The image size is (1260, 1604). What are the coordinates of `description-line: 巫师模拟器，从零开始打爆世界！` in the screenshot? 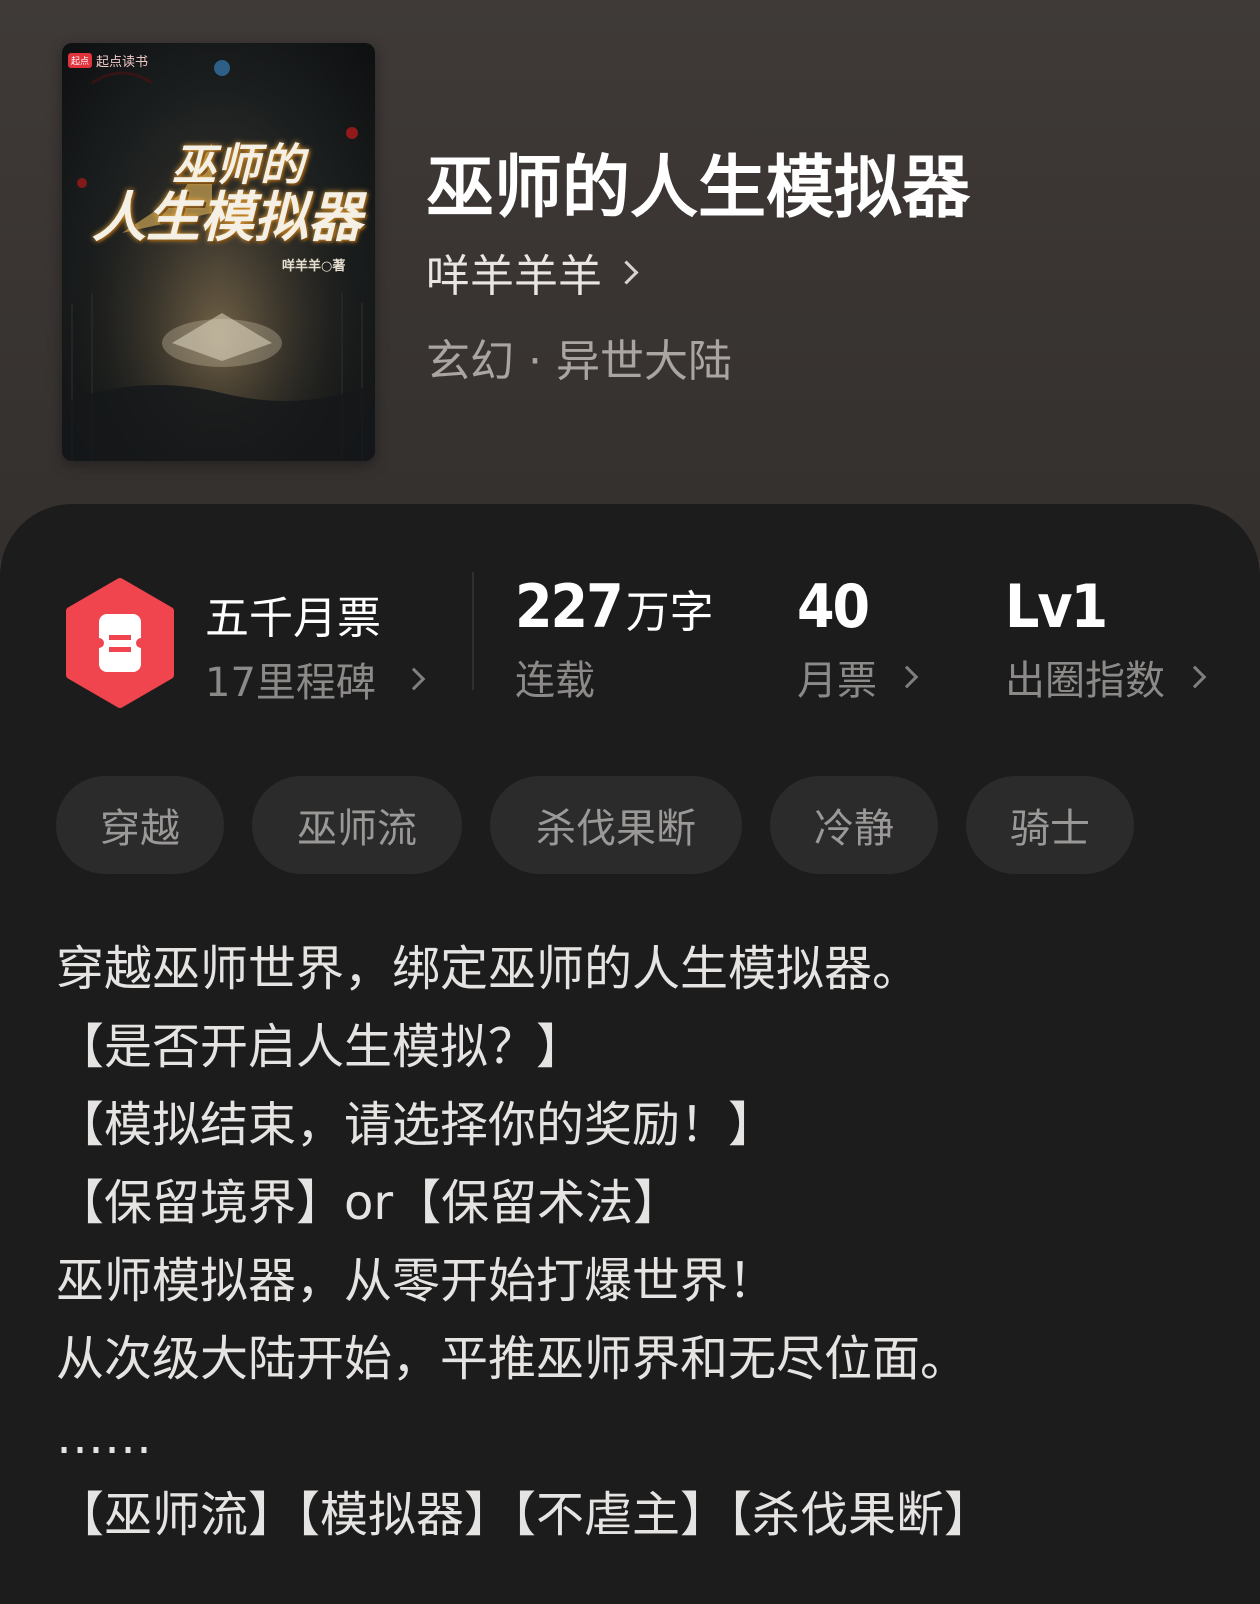 It's located at (416, 1281).